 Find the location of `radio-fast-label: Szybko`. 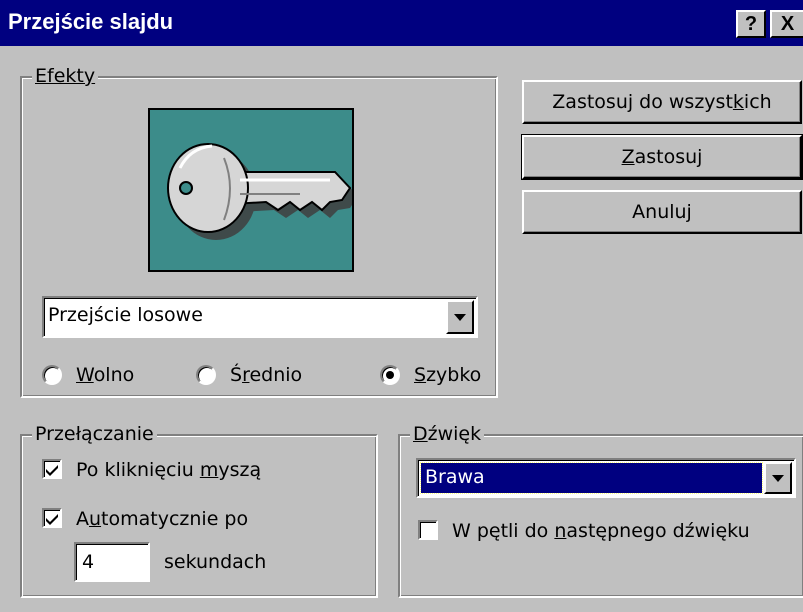

radio-fast-label: Szybko is located at coordinates (447, 375).